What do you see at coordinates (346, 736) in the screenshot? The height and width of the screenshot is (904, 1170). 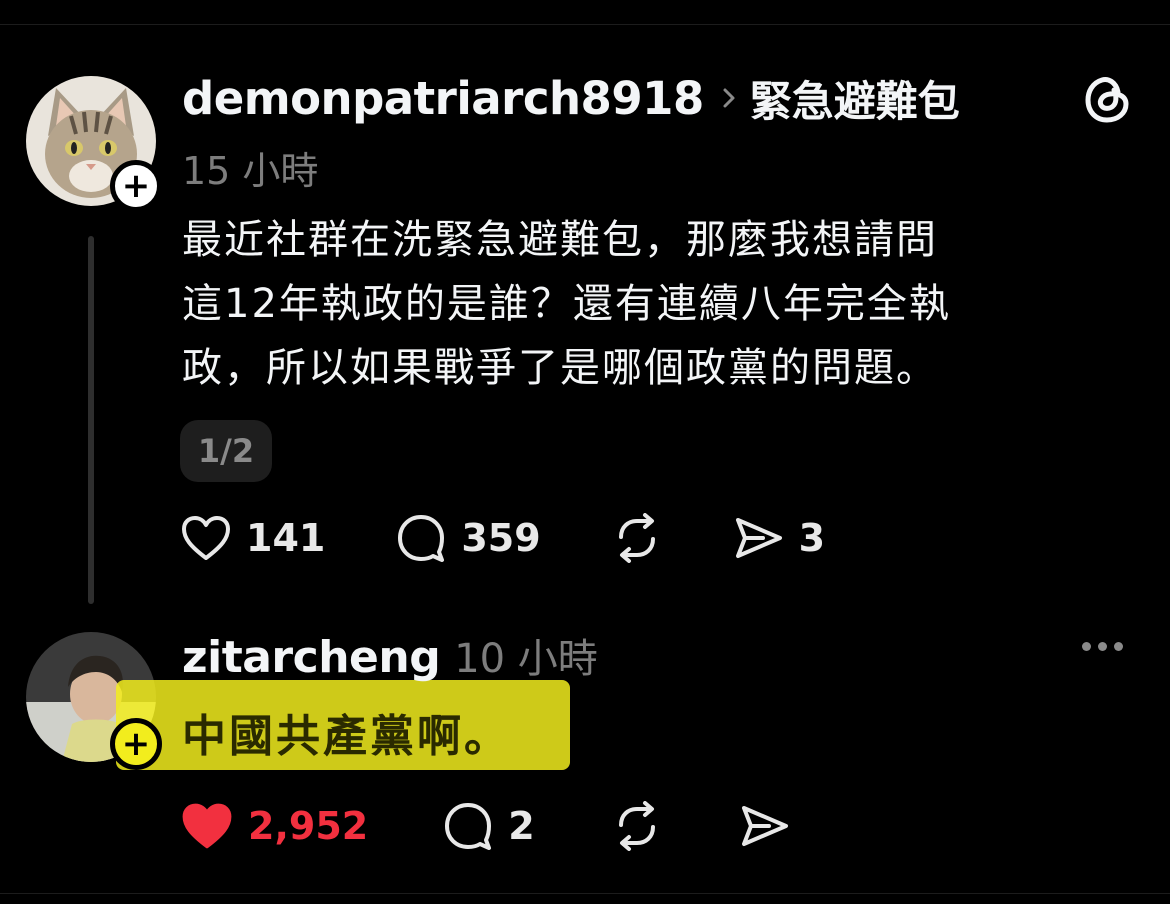 I see `reply-body: 中國共產黨啊。` at bounding box center [346, 736].